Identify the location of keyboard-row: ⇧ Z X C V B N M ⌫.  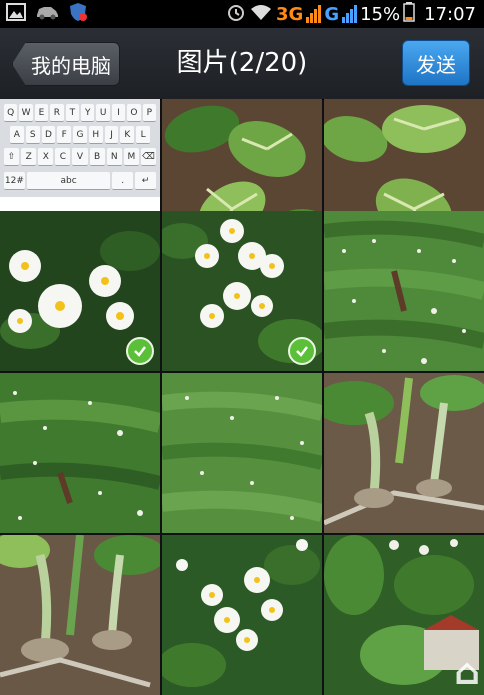
(80, 157).